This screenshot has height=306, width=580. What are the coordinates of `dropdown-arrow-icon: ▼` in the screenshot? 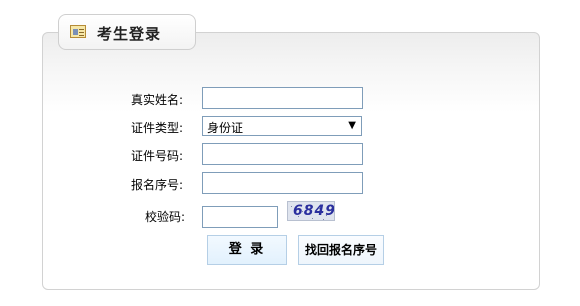 It's located at (352, 125).